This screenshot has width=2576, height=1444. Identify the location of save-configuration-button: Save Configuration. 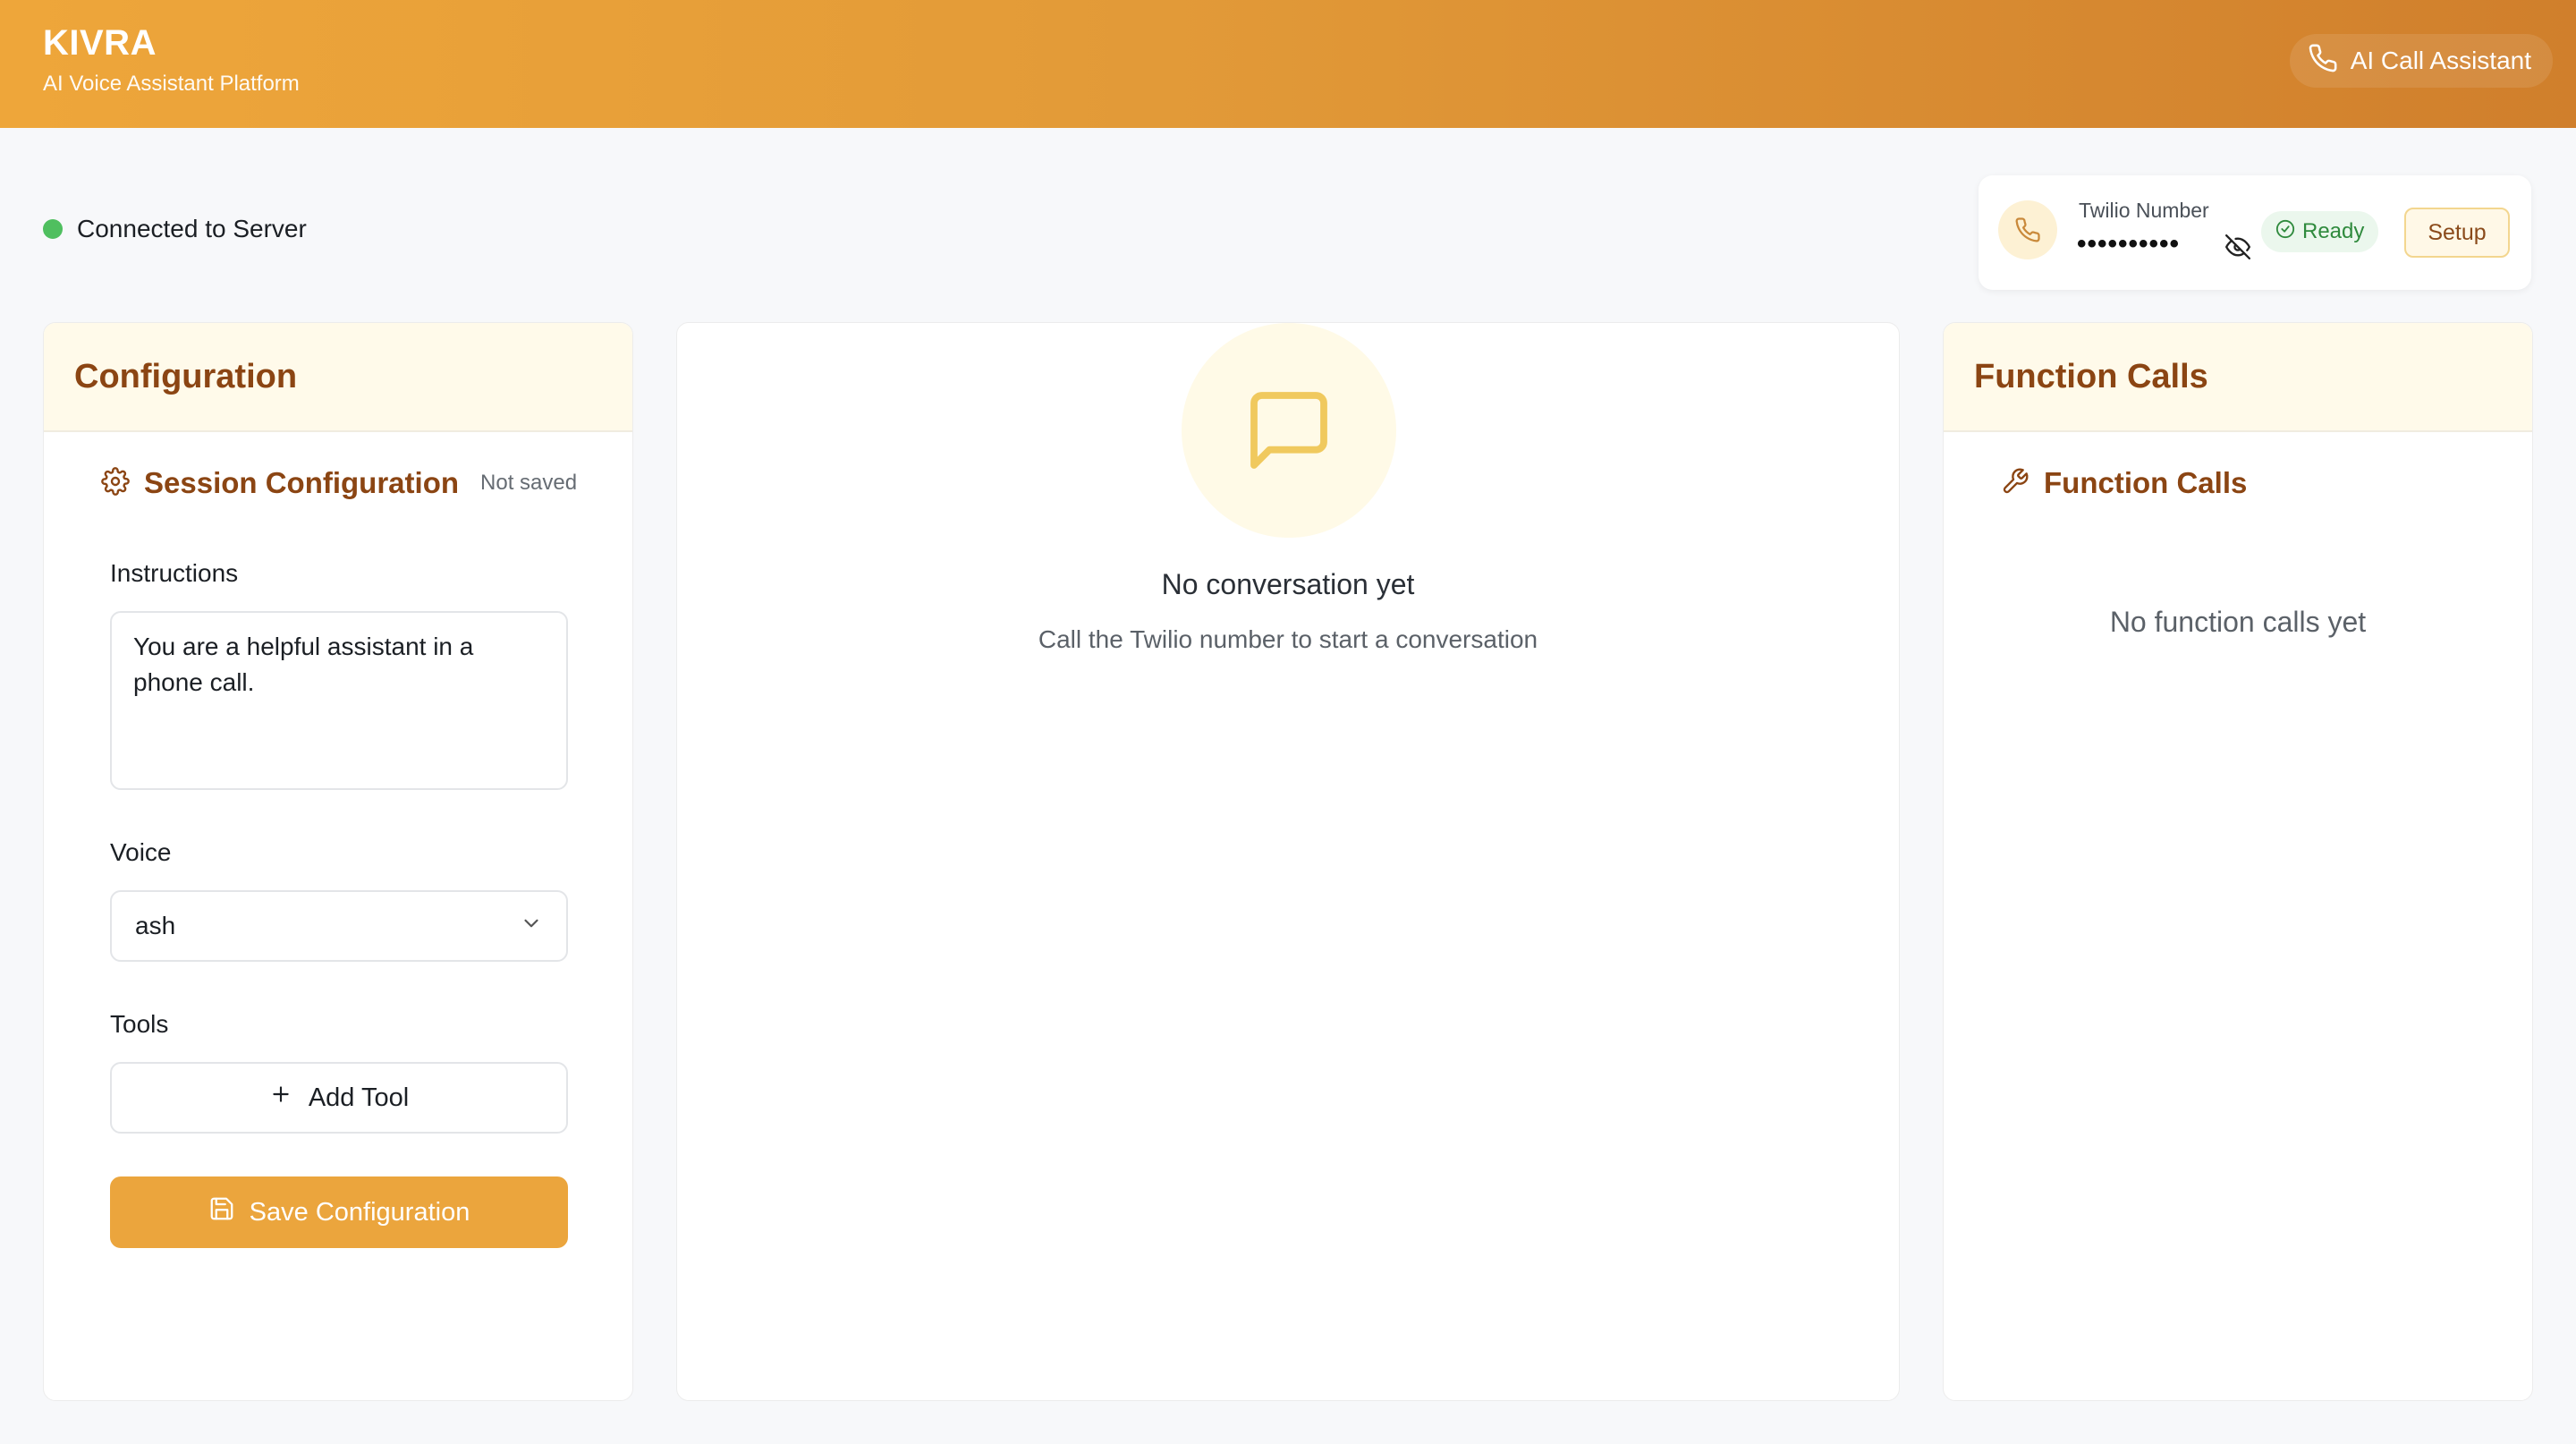
(339, 1212).